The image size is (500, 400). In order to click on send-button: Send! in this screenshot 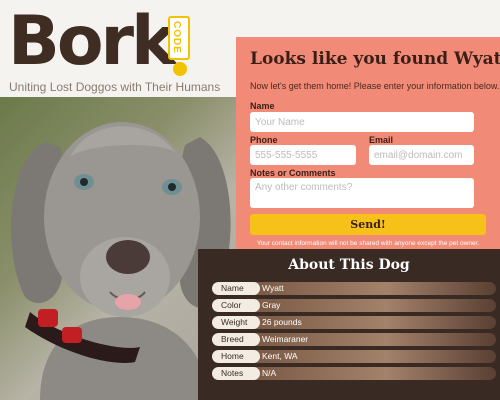, I will do `click(368, 224)`.